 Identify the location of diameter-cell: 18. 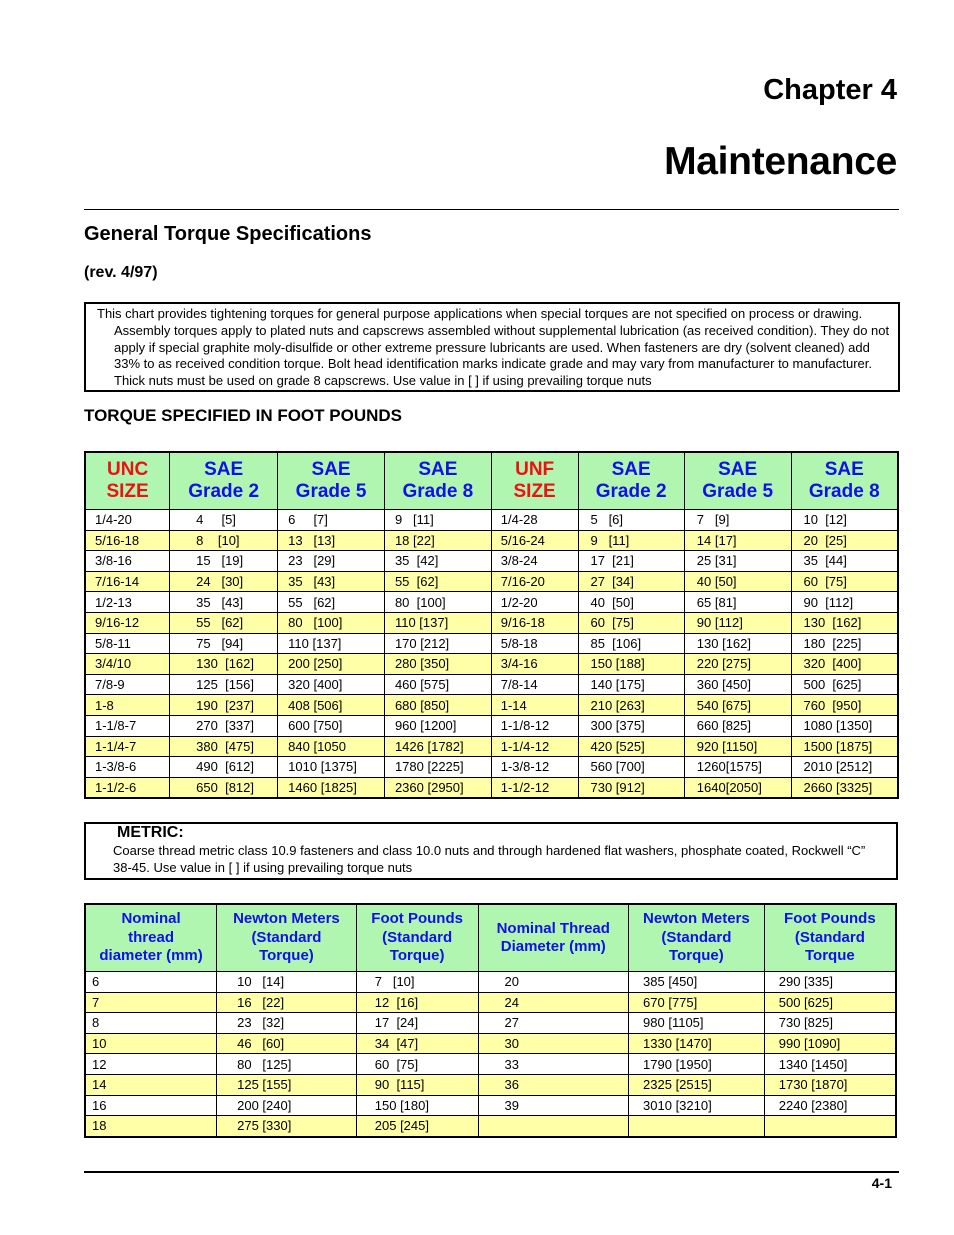
(151, 1126).